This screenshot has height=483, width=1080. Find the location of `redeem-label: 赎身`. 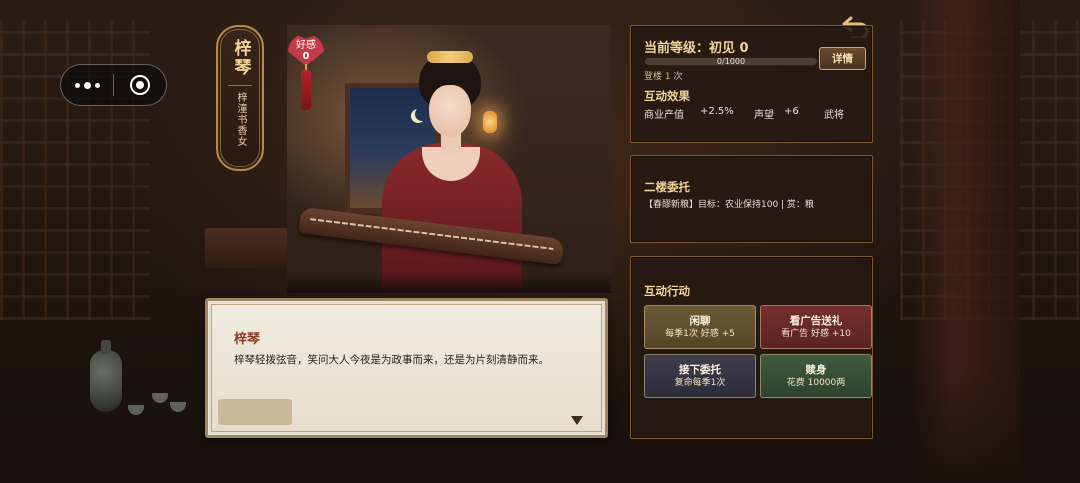

redeem-label: 赎身 is located at coordinates (816, 369).